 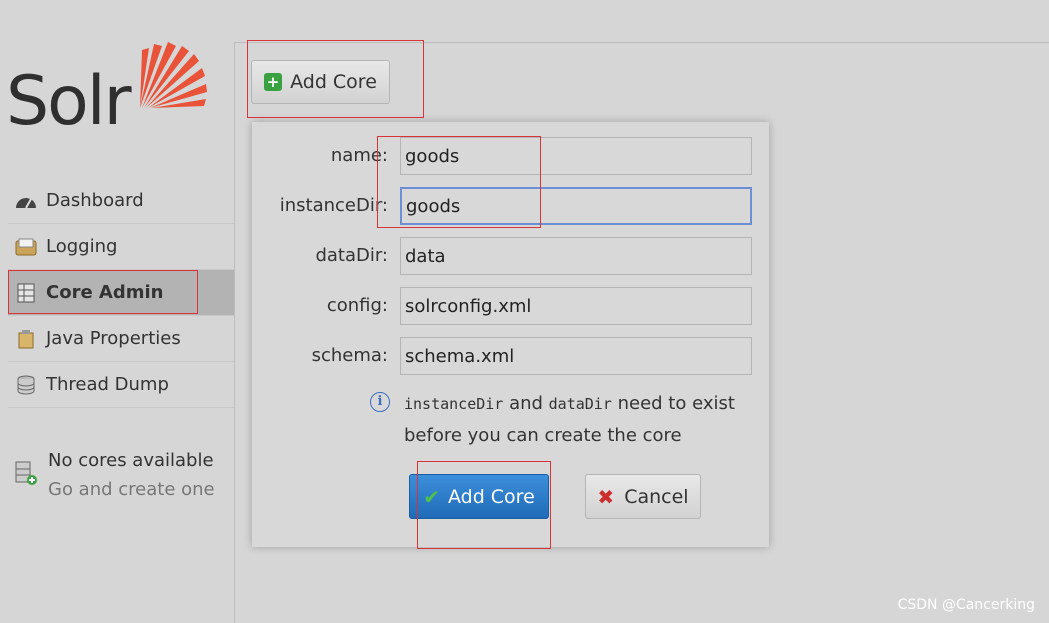 I want to click on sidebar-item-label: Logging, so click(x=82, y=246).